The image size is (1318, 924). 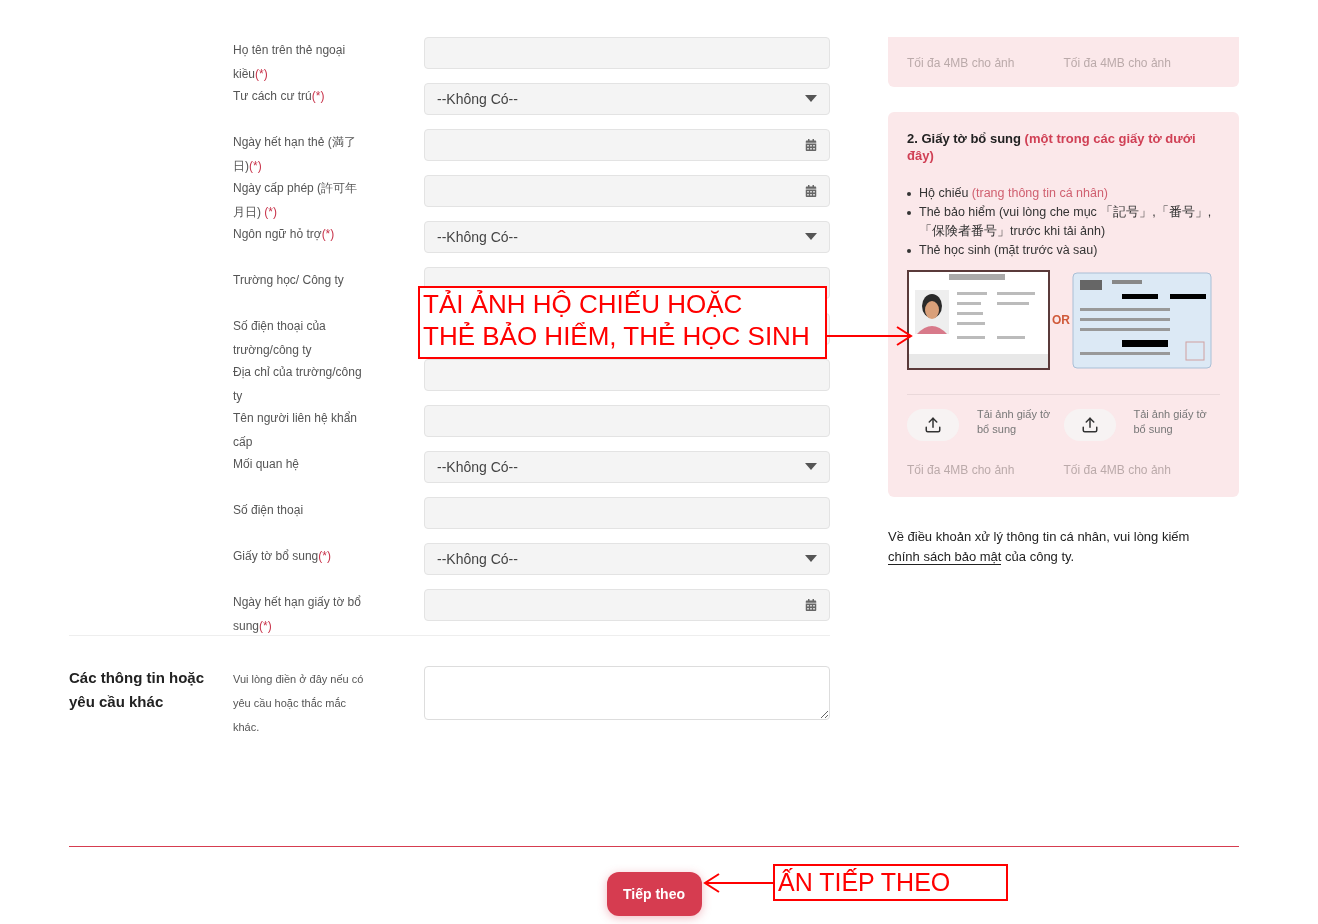 I want to click on list-item-text: Thẻ học sinh (mặt trước và sau), so click(x=1008, y=250).